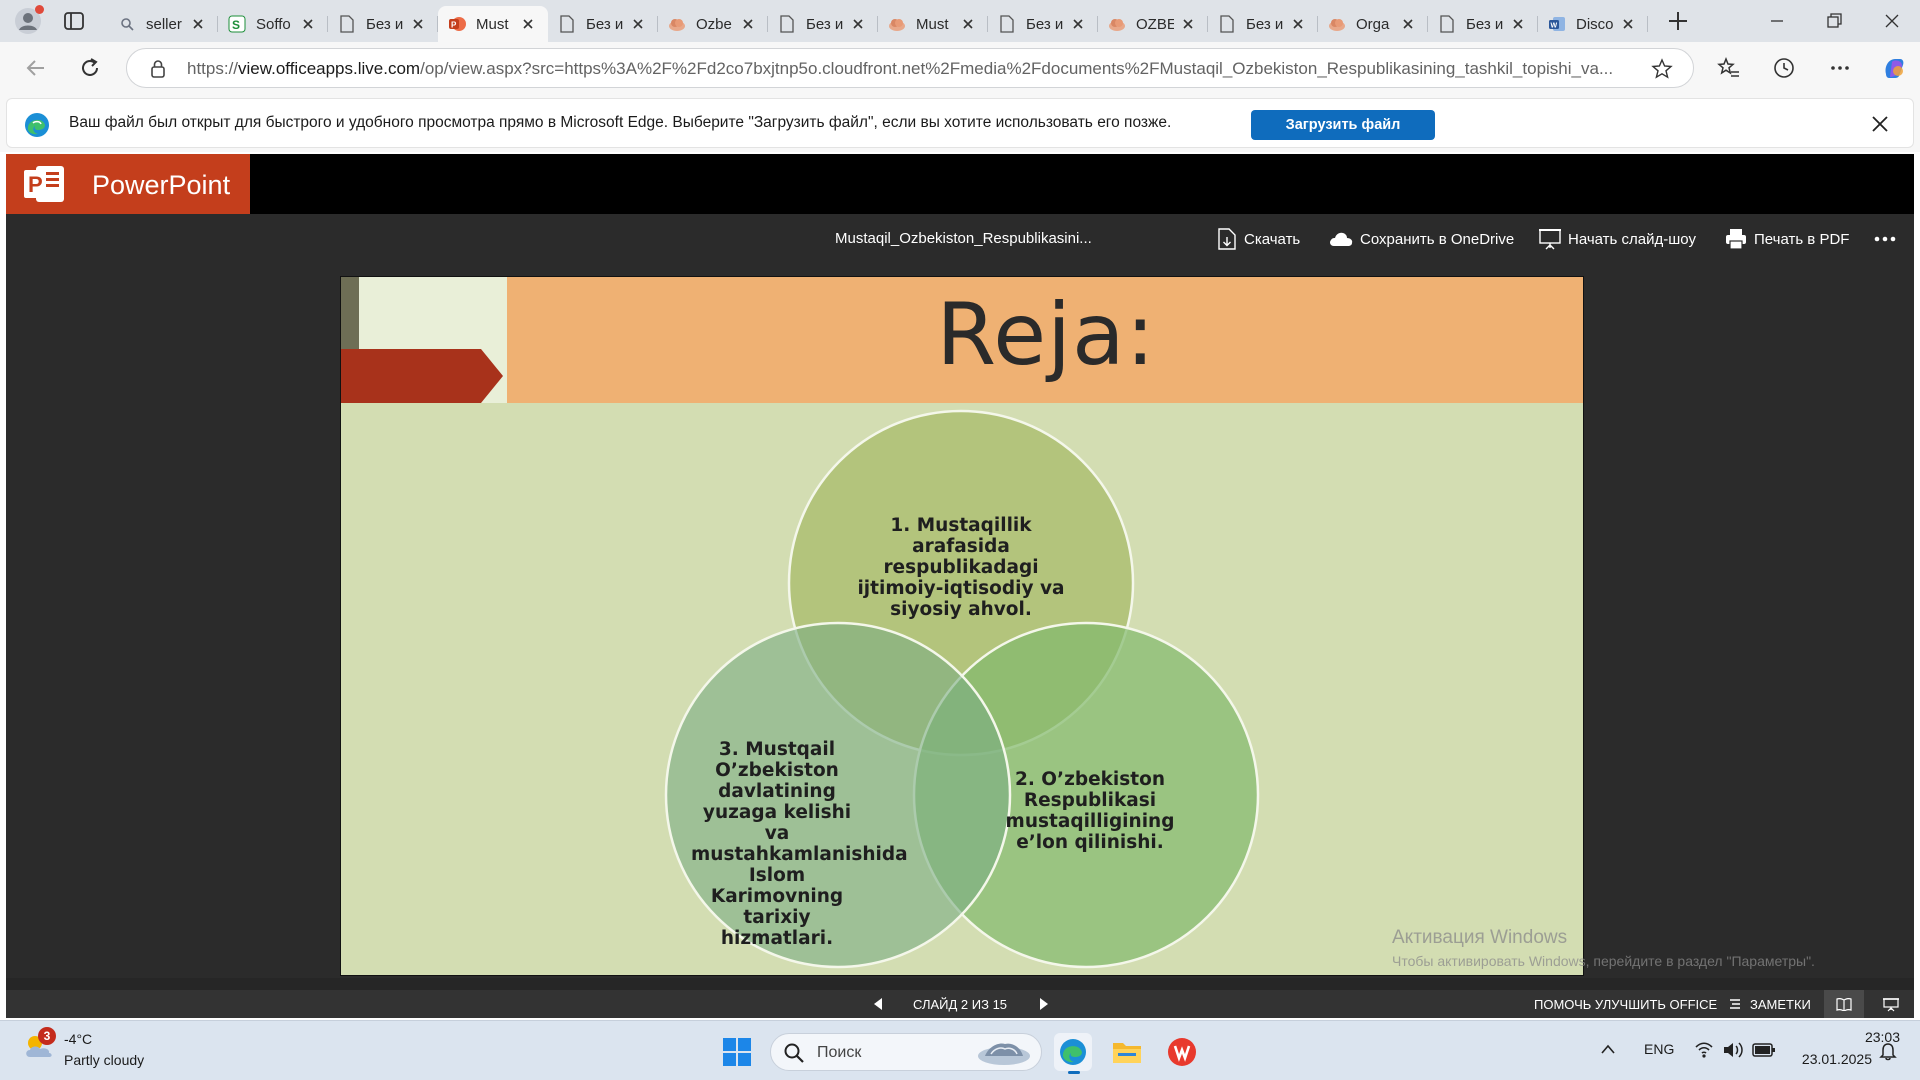 The height and width of the screenshot is (1080, 1920). What do you see at coordinates (1832, 1059) in the screenshot?
I see `clock-date: 23.01.2025` at bounding box center [1832, 1059].